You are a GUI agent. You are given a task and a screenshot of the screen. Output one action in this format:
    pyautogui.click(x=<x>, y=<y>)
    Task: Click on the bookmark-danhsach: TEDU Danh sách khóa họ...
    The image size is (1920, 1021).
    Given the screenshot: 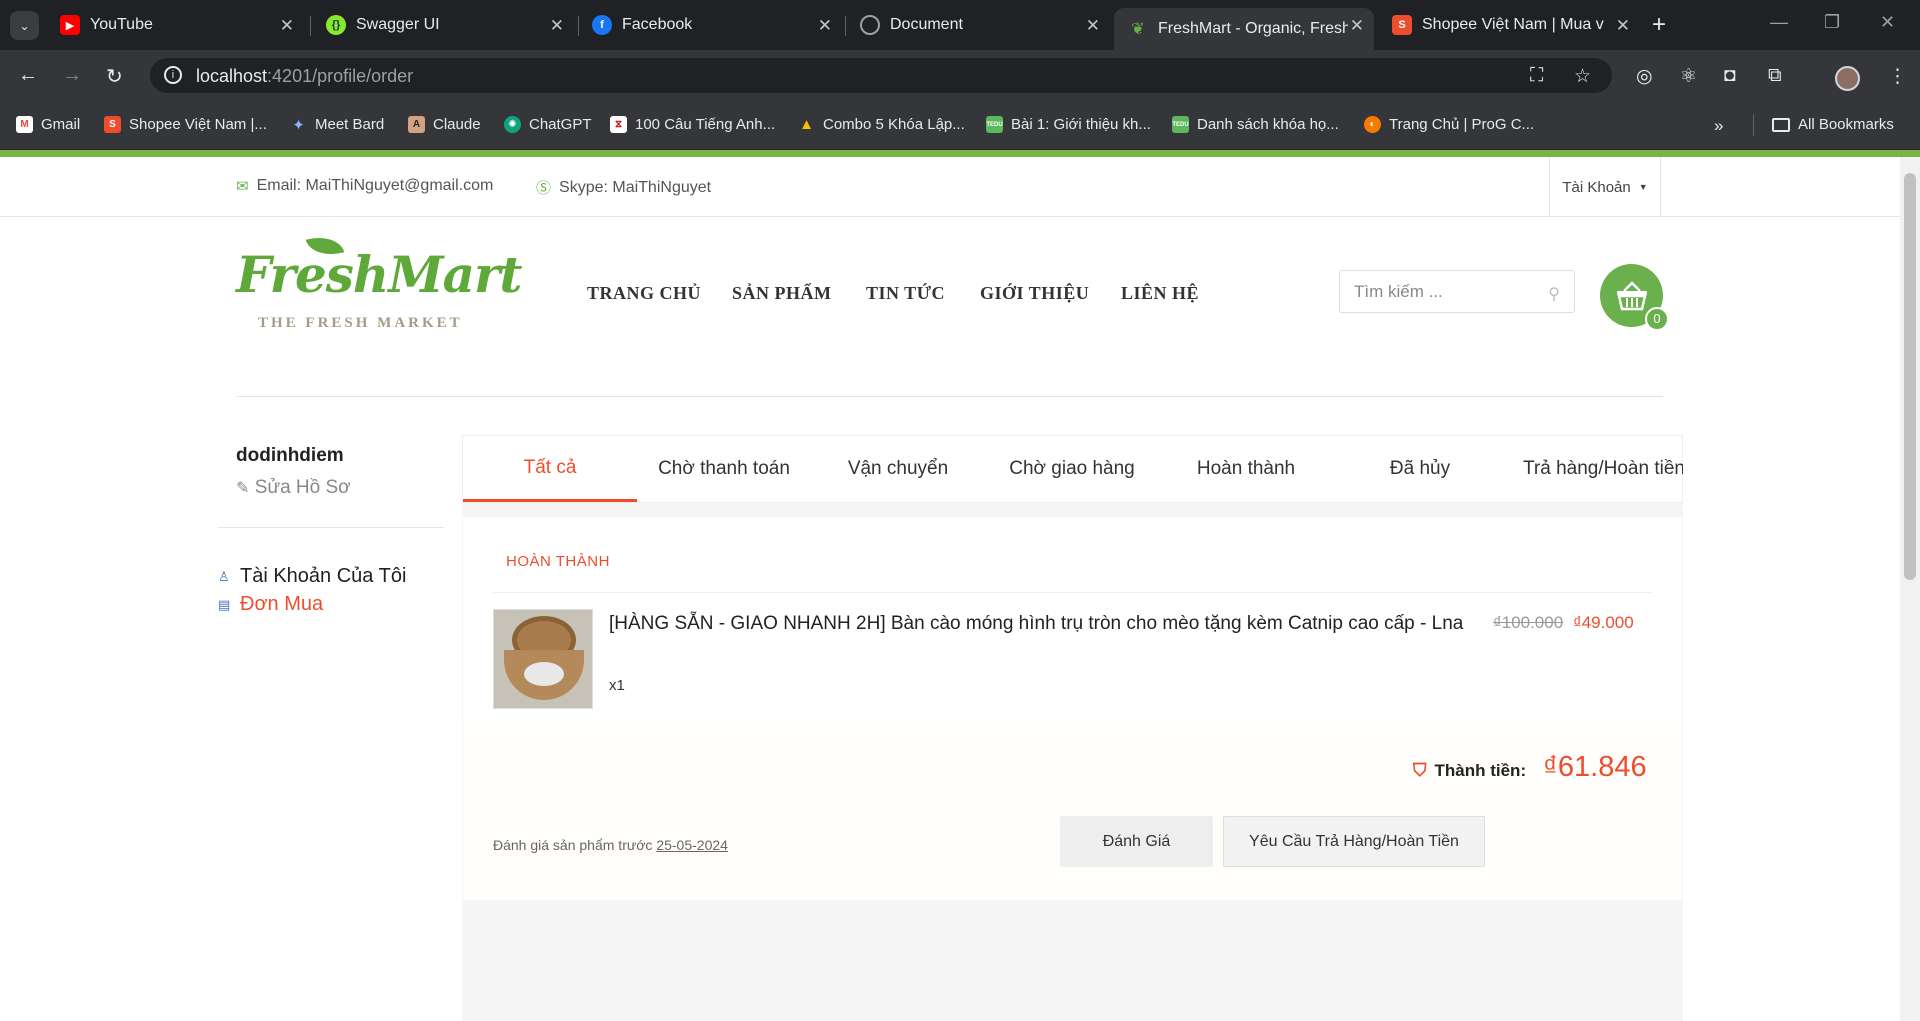 What is the action you would take?
    pyautogui.click(x=1255, y=124)
    